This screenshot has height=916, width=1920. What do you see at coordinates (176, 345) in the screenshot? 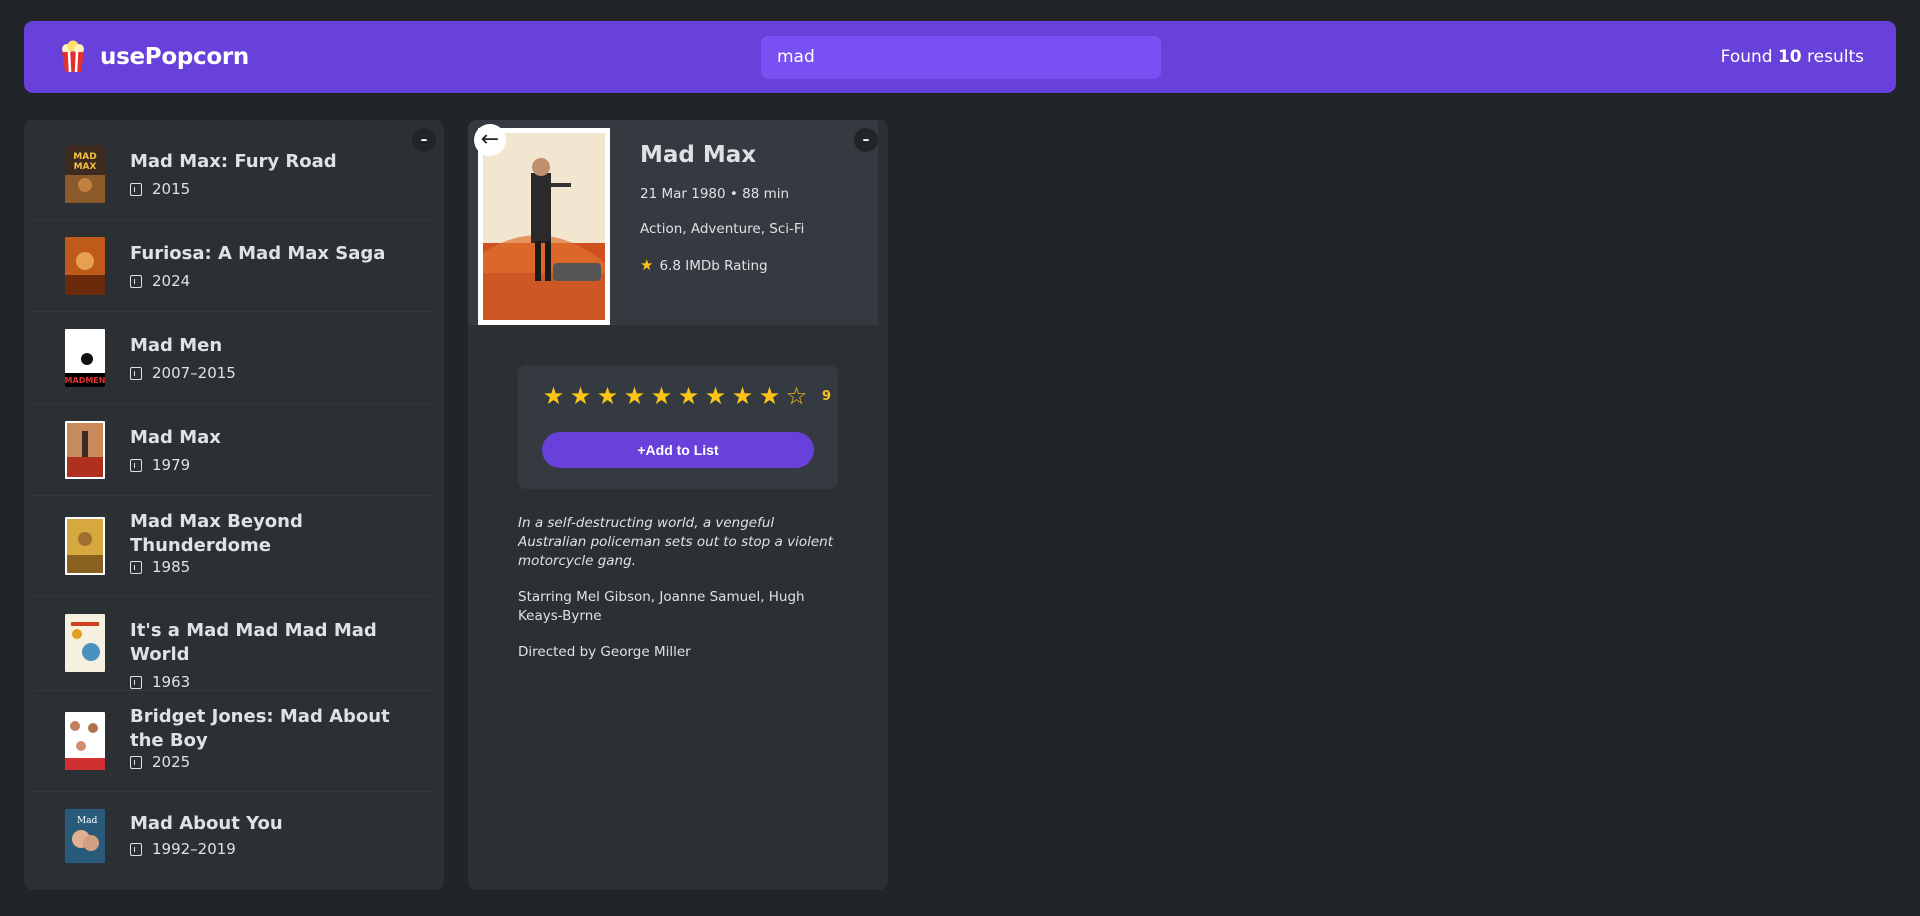
I see `movie-title: Mad Men` at bounding box center [176, 345].